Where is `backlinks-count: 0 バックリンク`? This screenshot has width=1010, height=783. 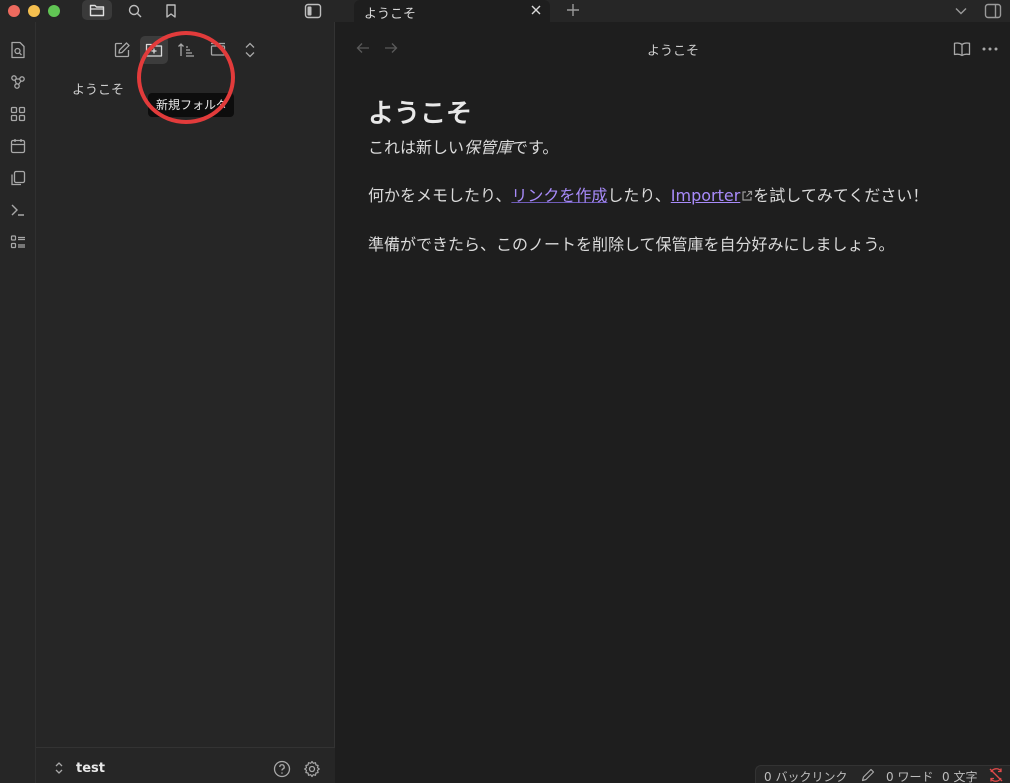
backlinks-count: 0 バックリンク is located at coordinates (805, 775).